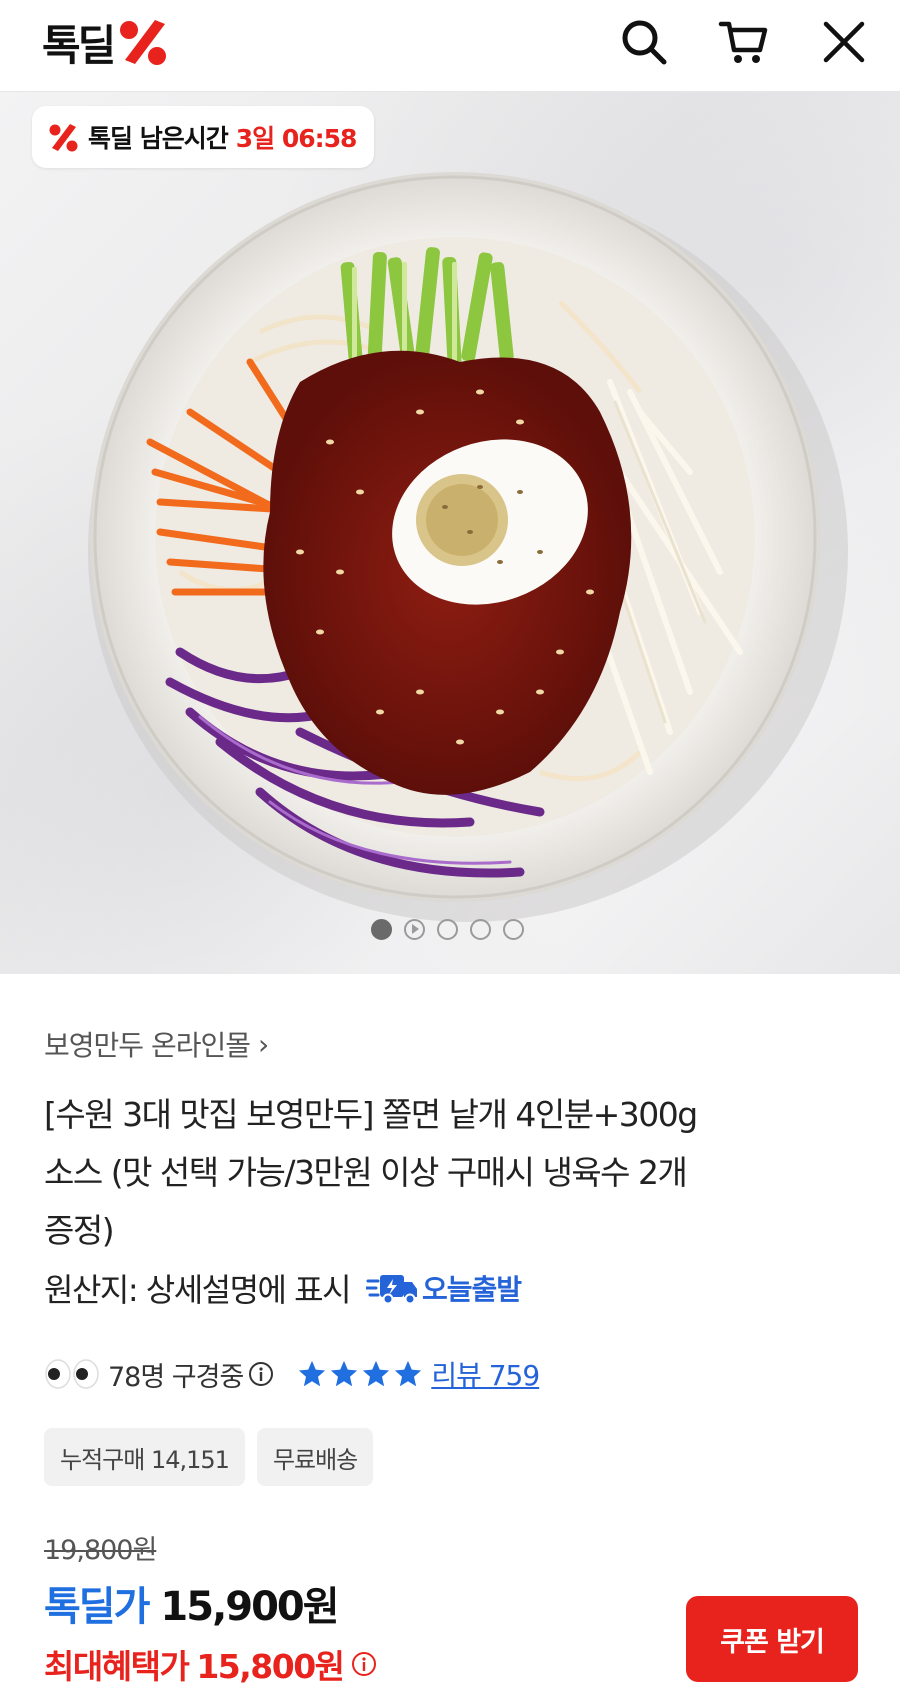  Describe the element at coordinates (744, 42) in the screenshot. I see `cart-icon` at that location.